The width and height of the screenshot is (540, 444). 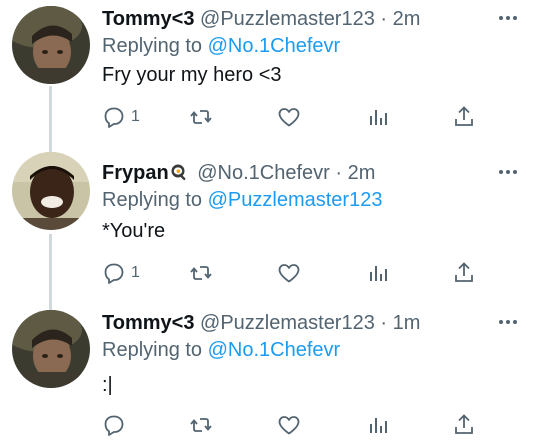 I want to click on action-bar, so click(x=312, y=425).